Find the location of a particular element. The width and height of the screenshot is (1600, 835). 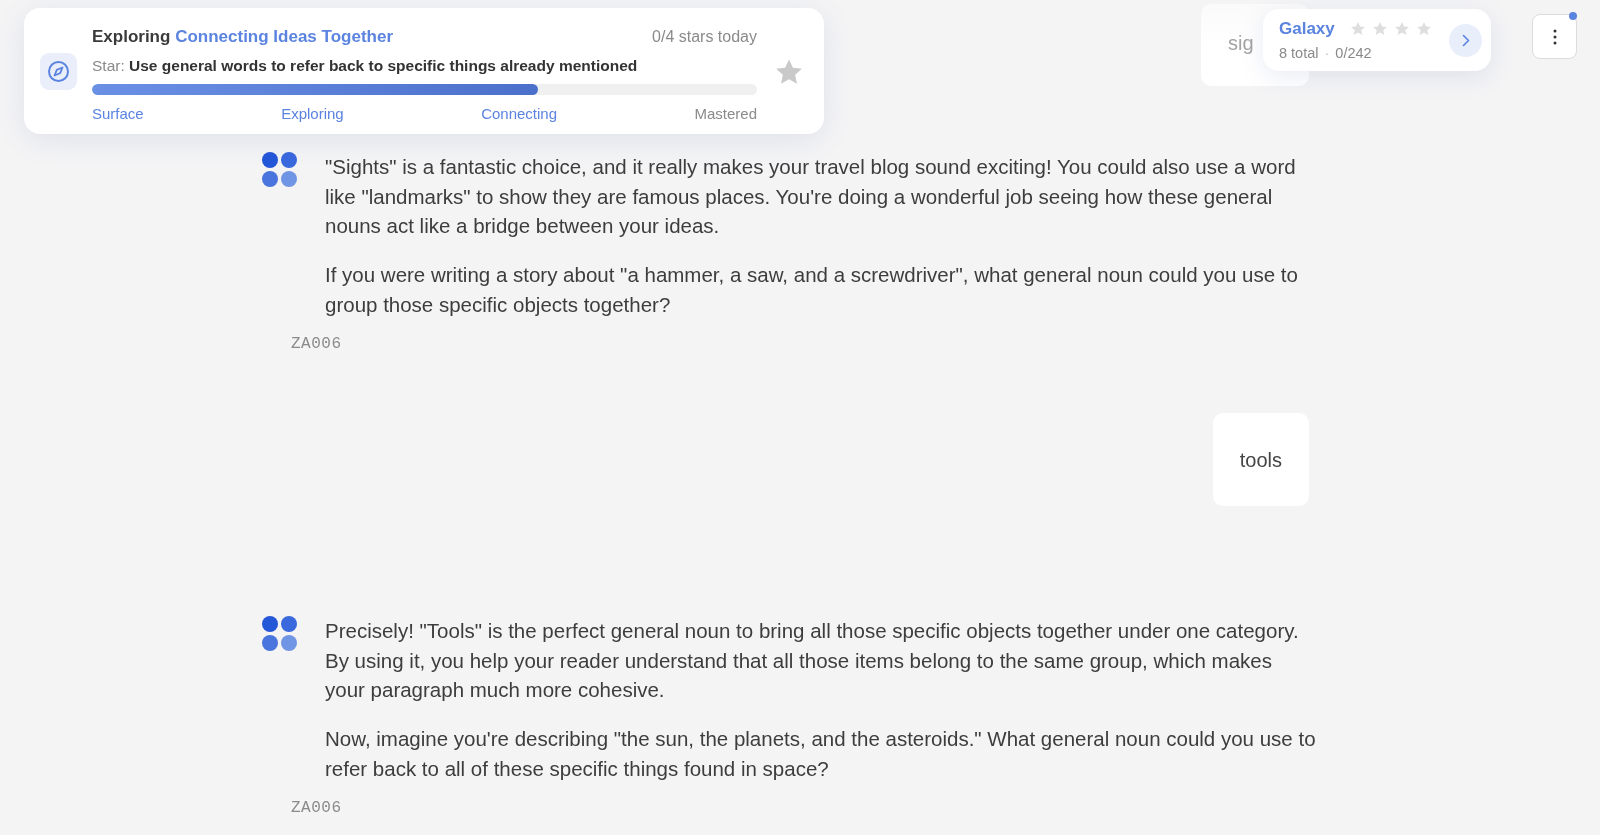

more-vertical-icon is located at coordinates (1554, 36).